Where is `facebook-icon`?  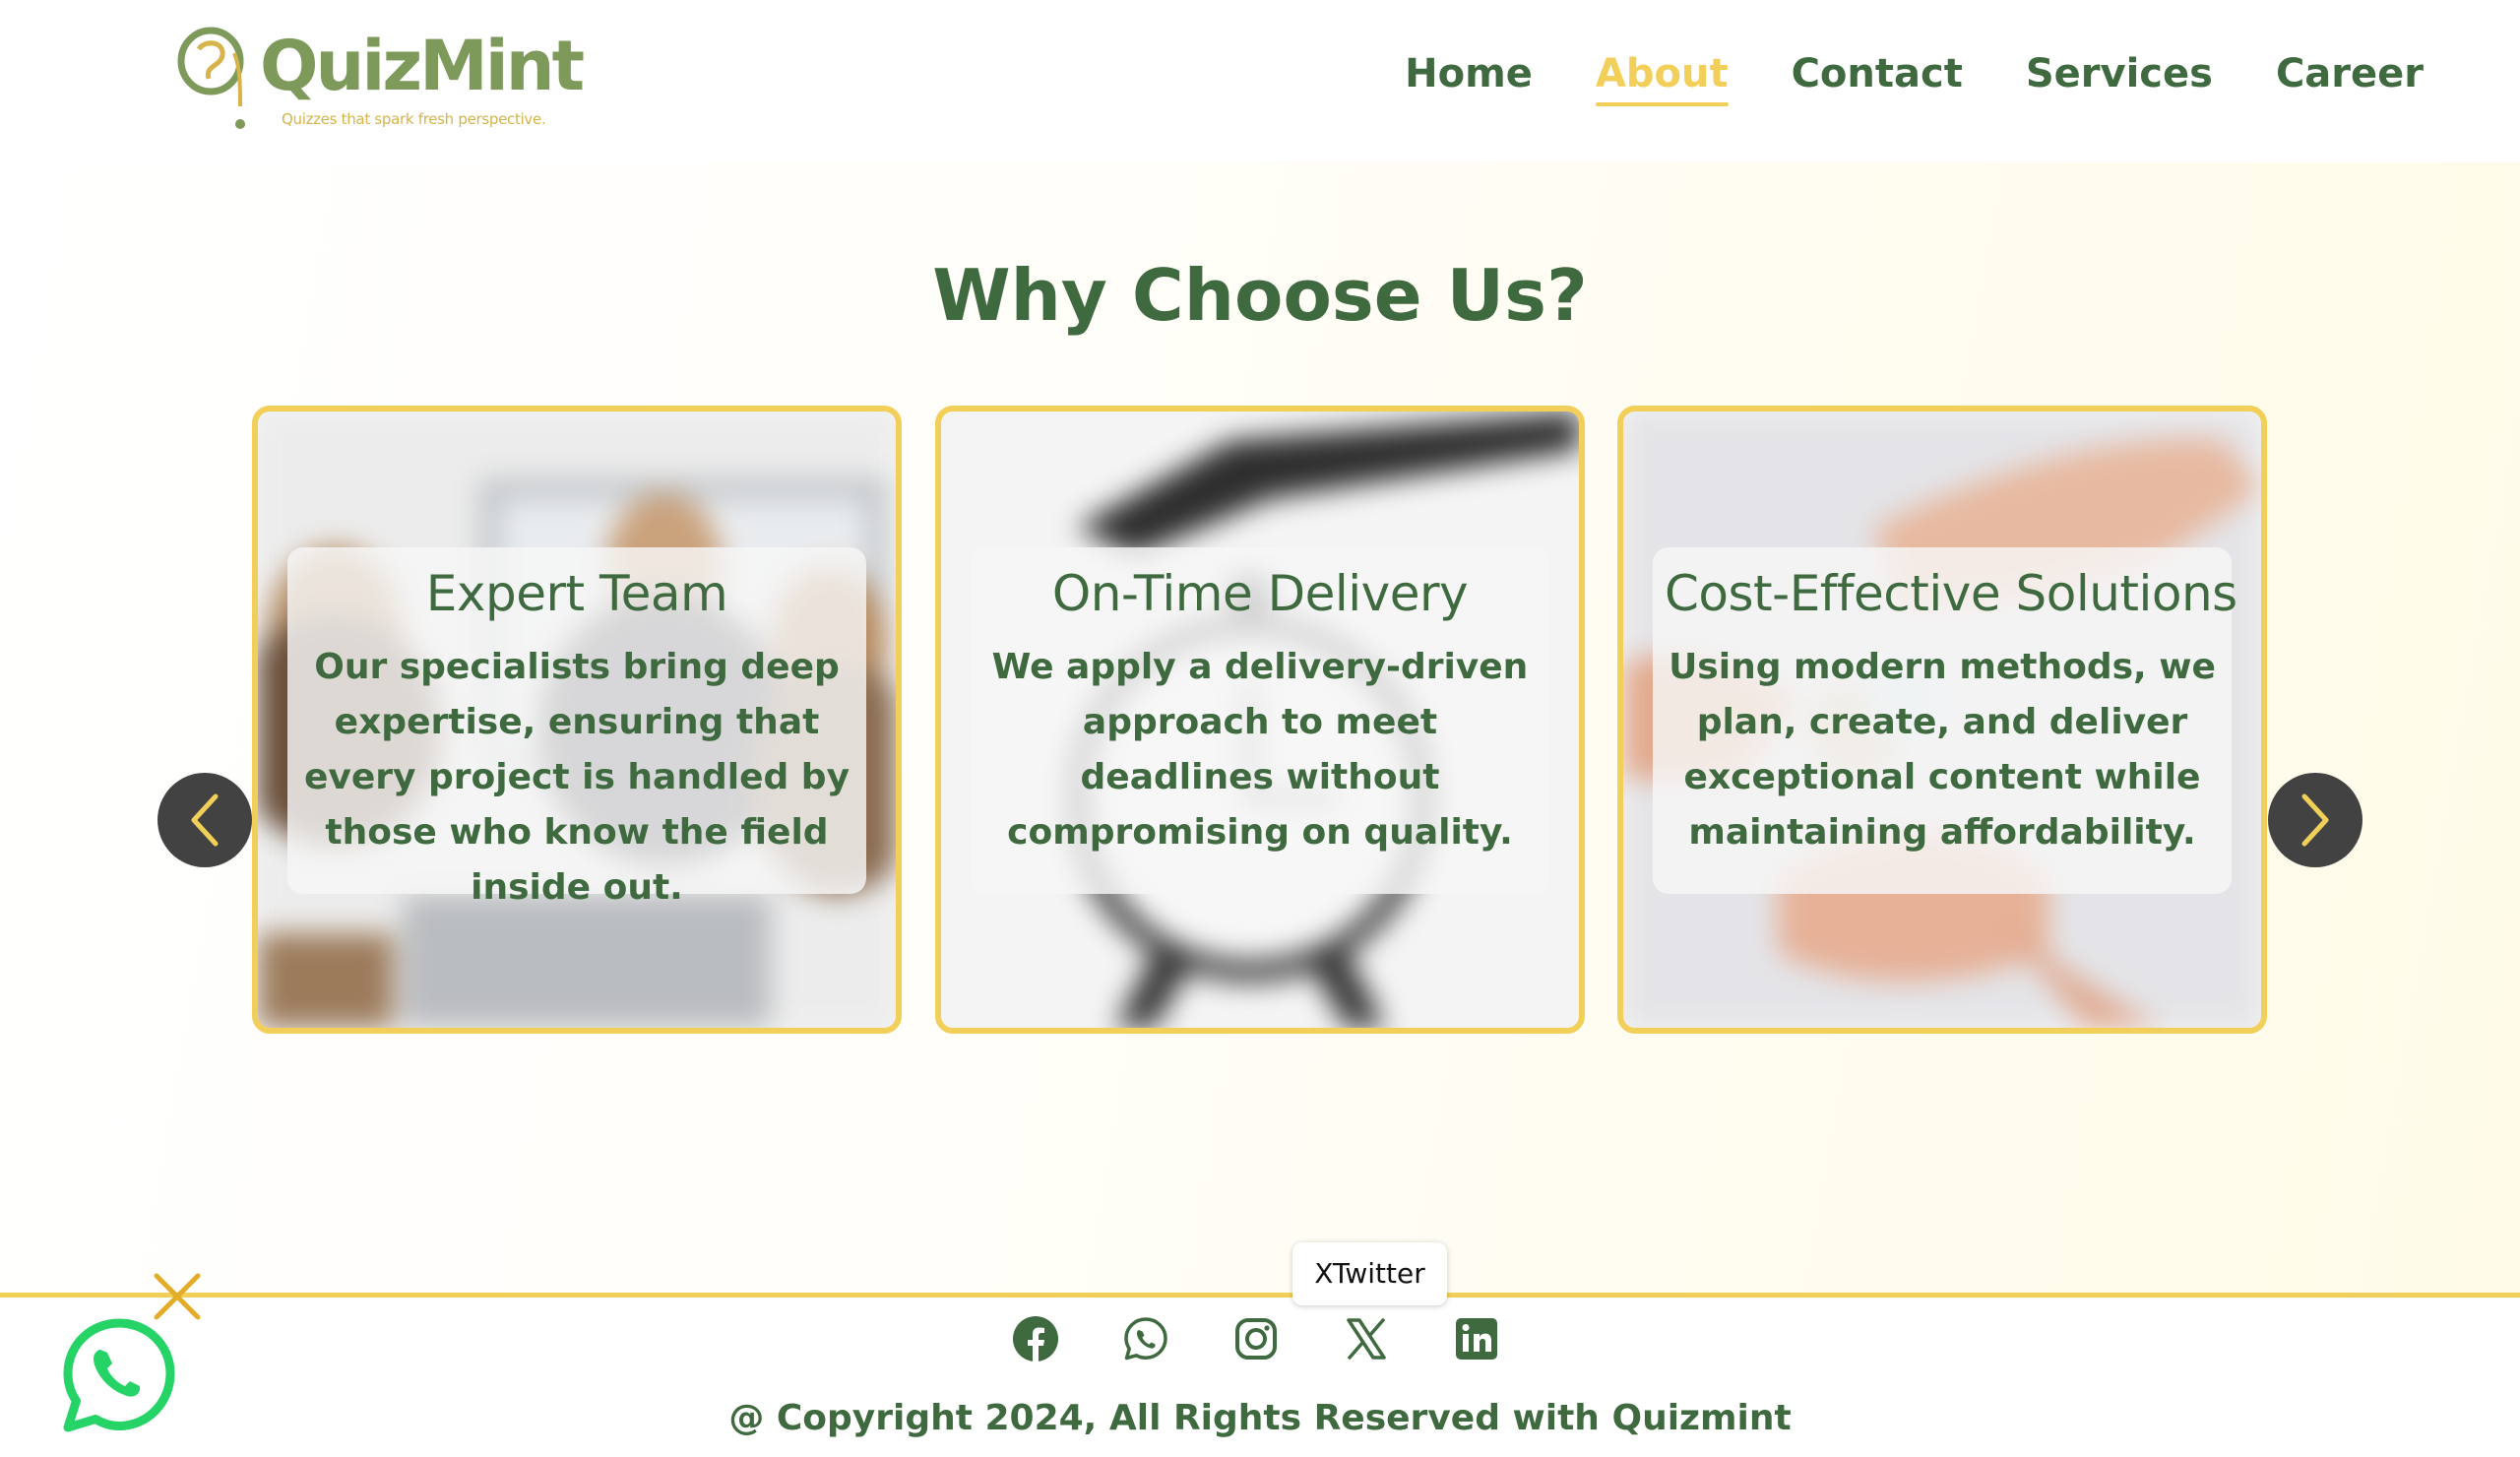 facebook-icon is located at coordinates (1035, 1338).